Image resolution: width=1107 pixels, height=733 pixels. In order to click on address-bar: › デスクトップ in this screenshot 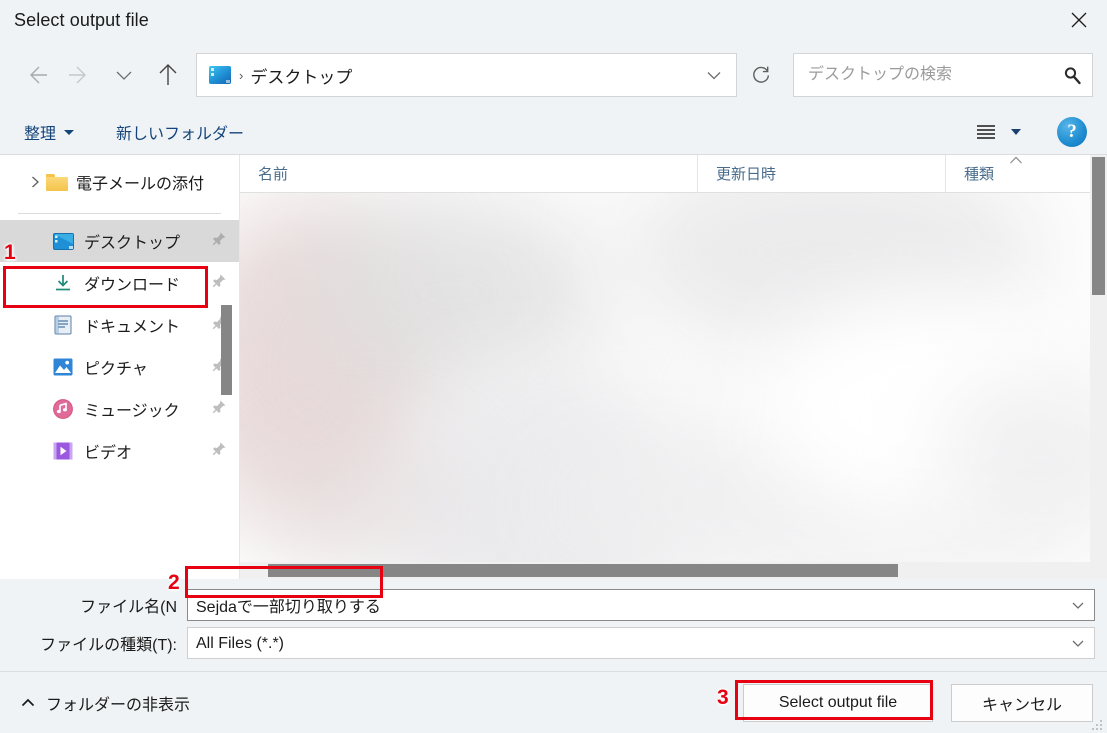, I will do `click(466, 75)`.